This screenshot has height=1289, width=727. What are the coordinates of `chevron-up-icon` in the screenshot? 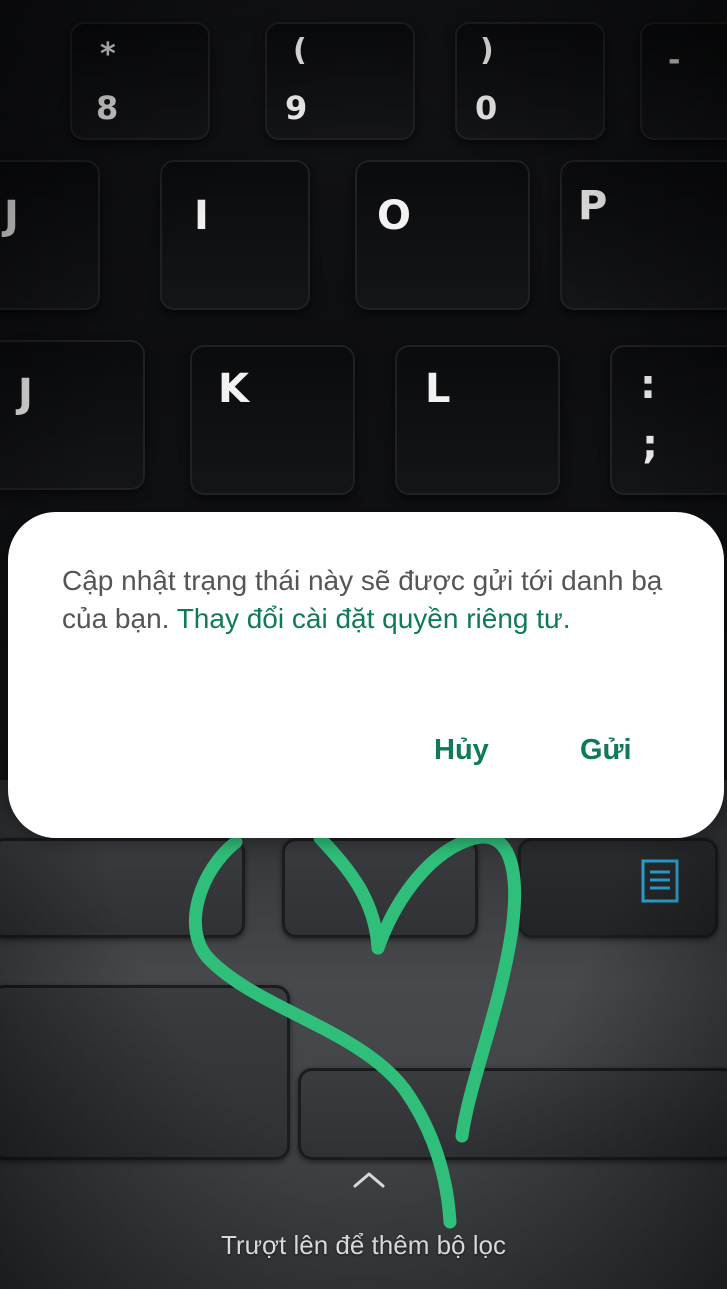 It's located at (369, 1179).